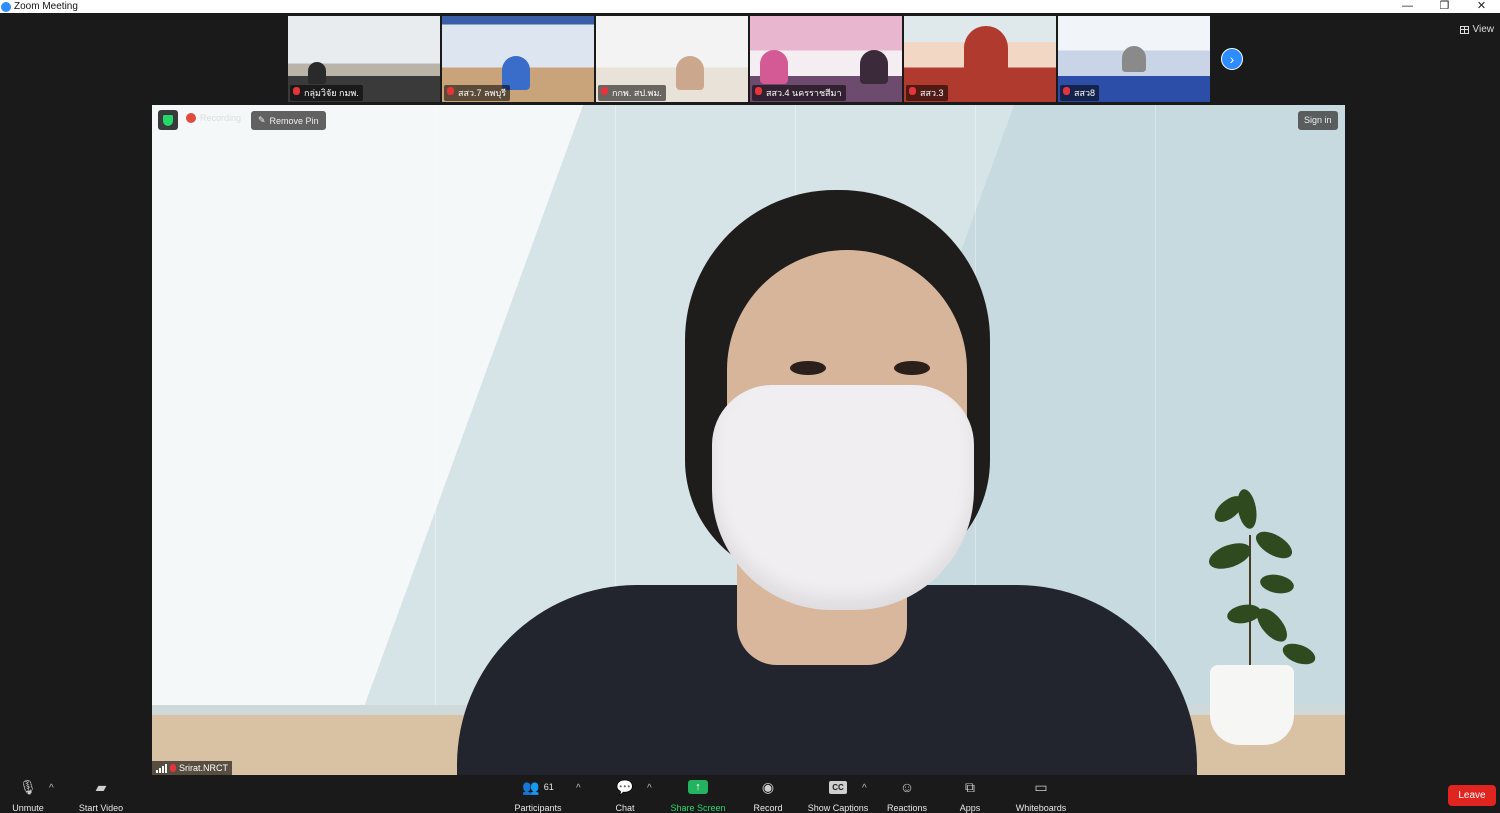 The width and height of the screenshot is (1500, 813). I want to click on whiteboards-button: ▭ Whiteboards, so click(1041, 795).